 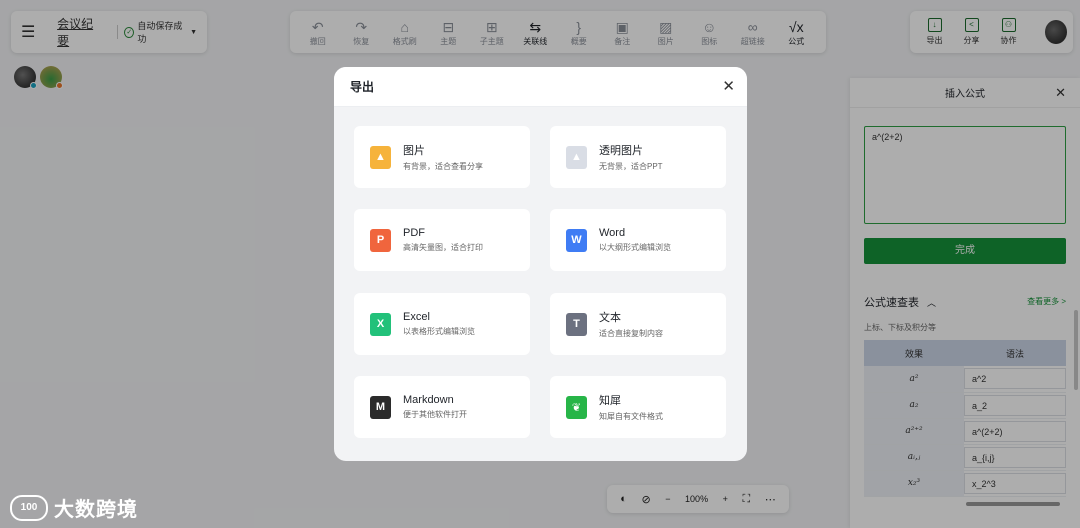 What do you see at coordinates (414, 233) in the screenshot?
I see `export-option-title: PDF` at bounding box center [414, 233].